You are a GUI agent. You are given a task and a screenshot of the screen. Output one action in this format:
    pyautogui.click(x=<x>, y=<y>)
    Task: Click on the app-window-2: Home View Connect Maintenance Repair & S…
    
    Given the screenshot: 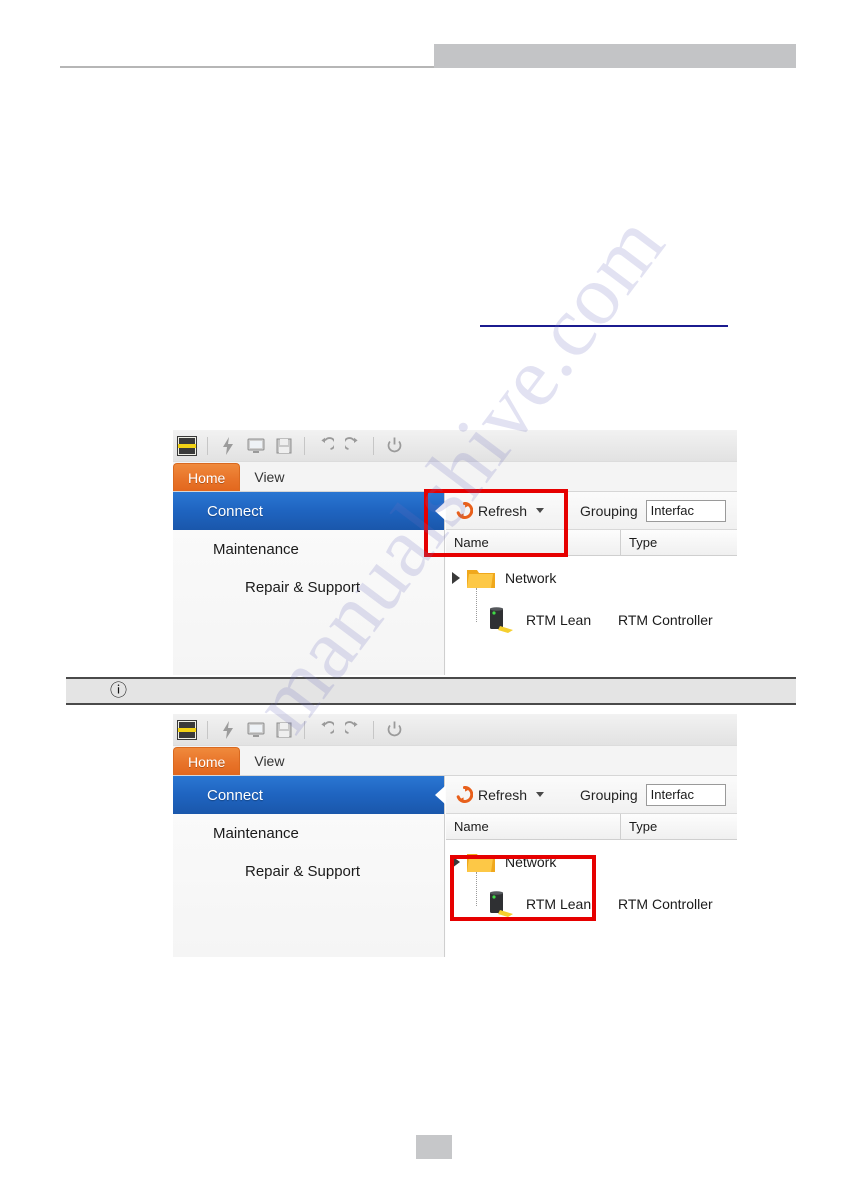 What is the action you would take?
    pyautogui.click(x=455, y=835)
    